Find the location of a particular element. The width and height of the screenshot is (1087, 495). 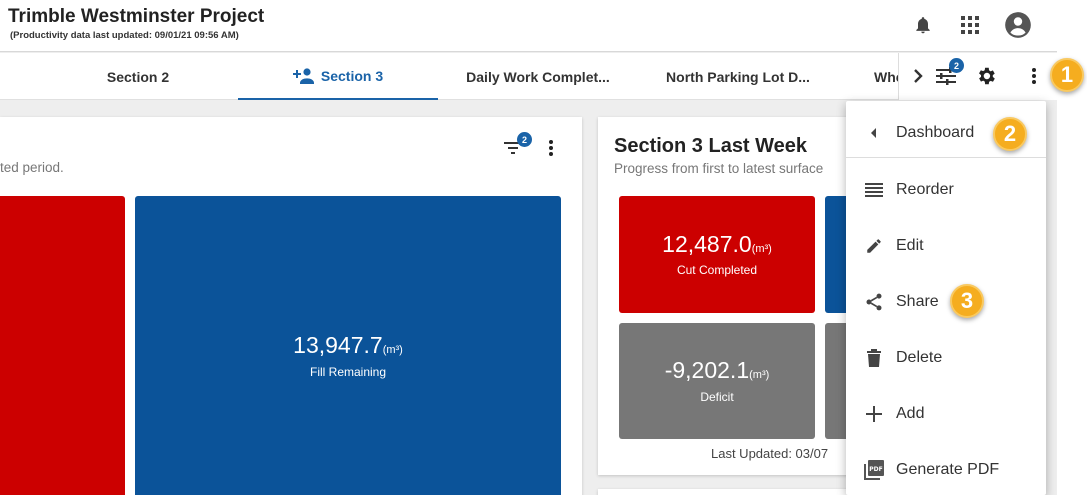

widget-subtitle: ted period. is located at coordinates (32, 167).